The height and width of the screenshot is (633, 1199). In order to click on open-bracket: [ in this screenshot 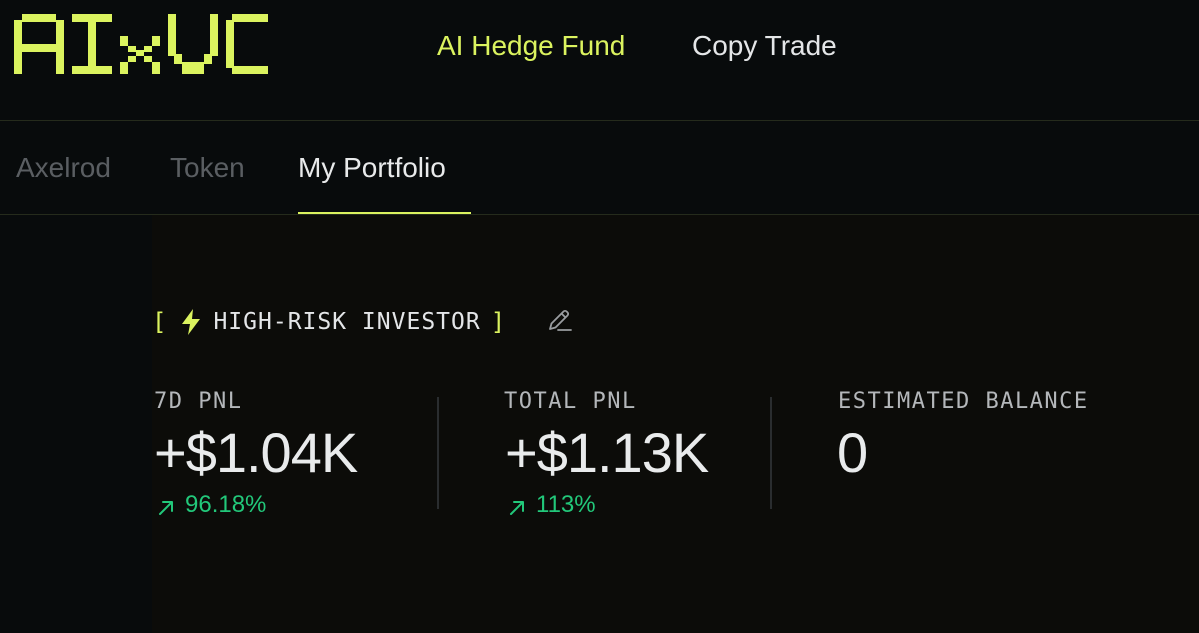, I will do `click(159, 322)`.